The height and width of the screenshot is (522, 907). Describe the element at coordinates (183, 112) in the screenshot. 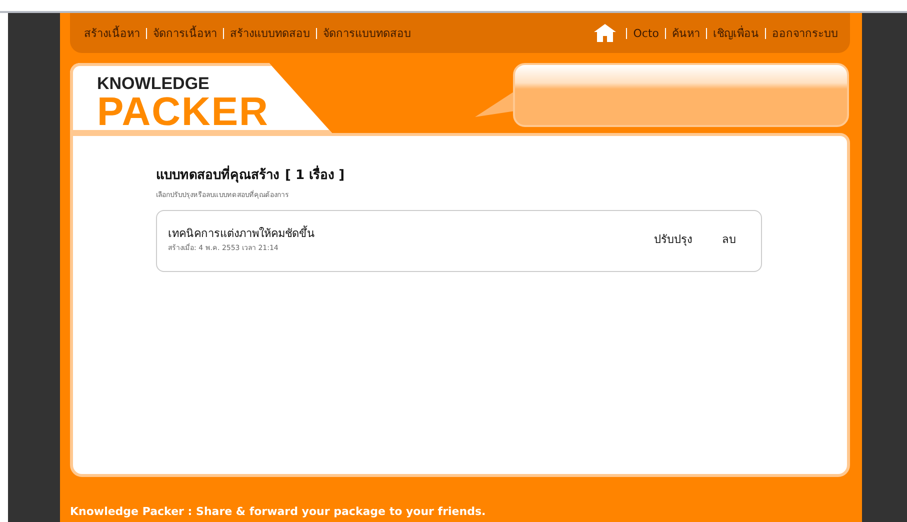

I see `logo-text: PACKER` at that location.